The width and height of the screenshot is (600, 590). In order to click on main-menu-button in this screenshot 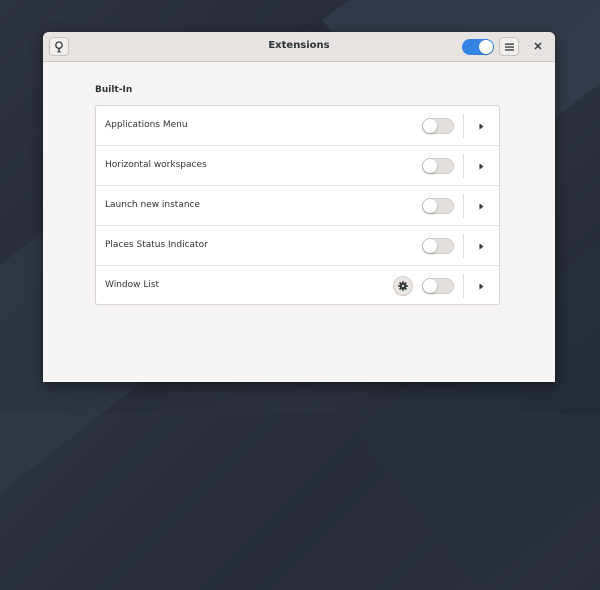, I will do `click(509, 46)`.